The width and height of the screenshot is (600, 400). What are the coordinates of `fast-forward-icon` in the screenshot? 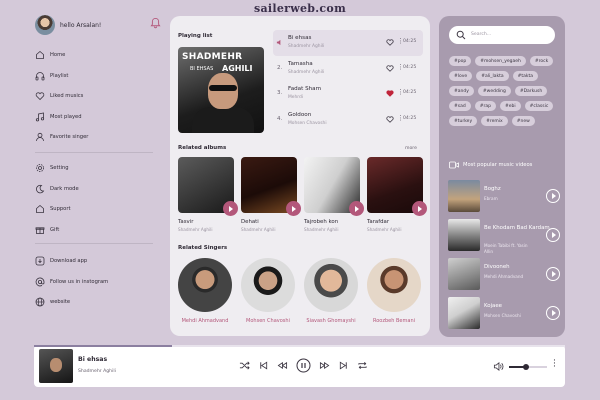 It's located at (324, 365).